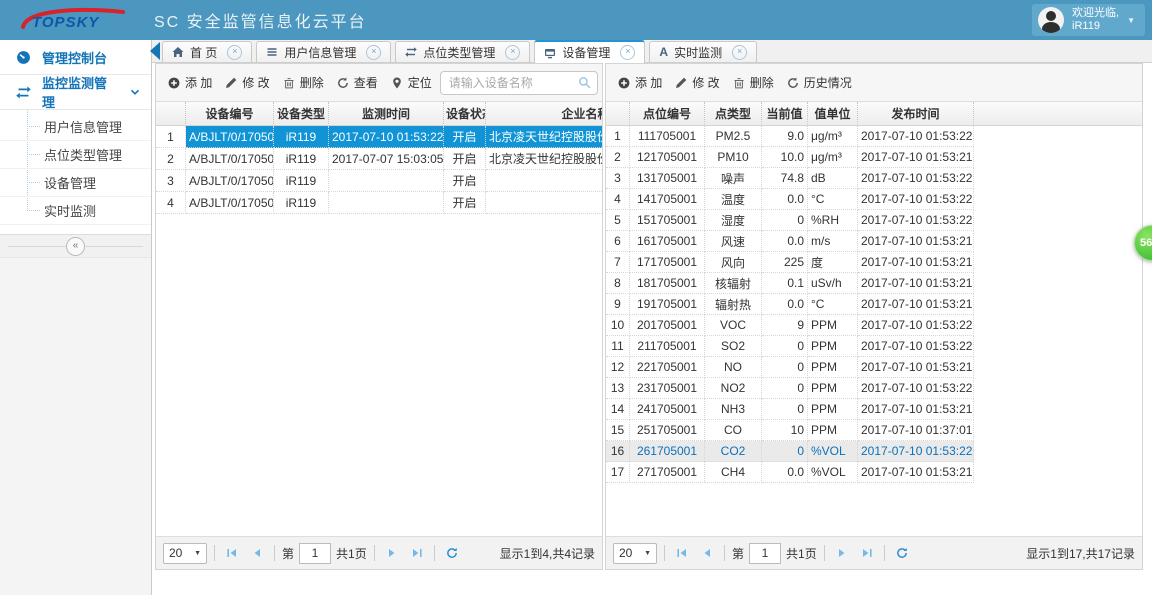 This screenshot has width=1152, height=595. I want to click on column-header: 点位编号, so click(667, 114).